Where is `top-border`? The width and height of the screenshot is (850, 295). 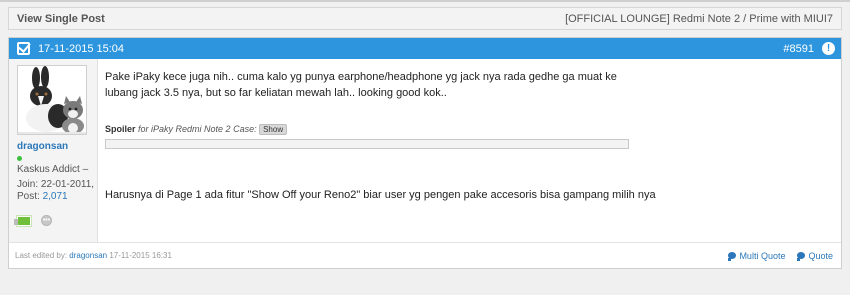 top-border is located at coordinates (425, 1).